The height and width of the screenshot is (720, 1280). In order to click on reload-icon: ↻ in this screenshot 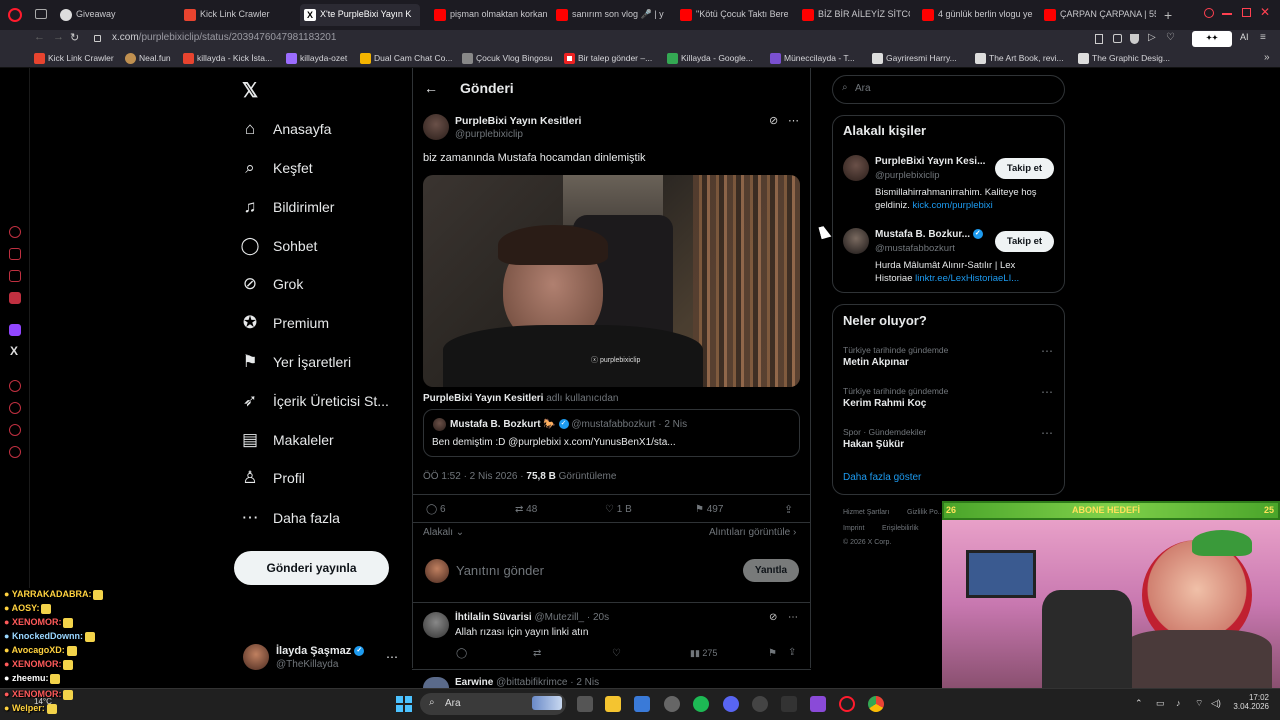, I will do `click(74, 37)`.